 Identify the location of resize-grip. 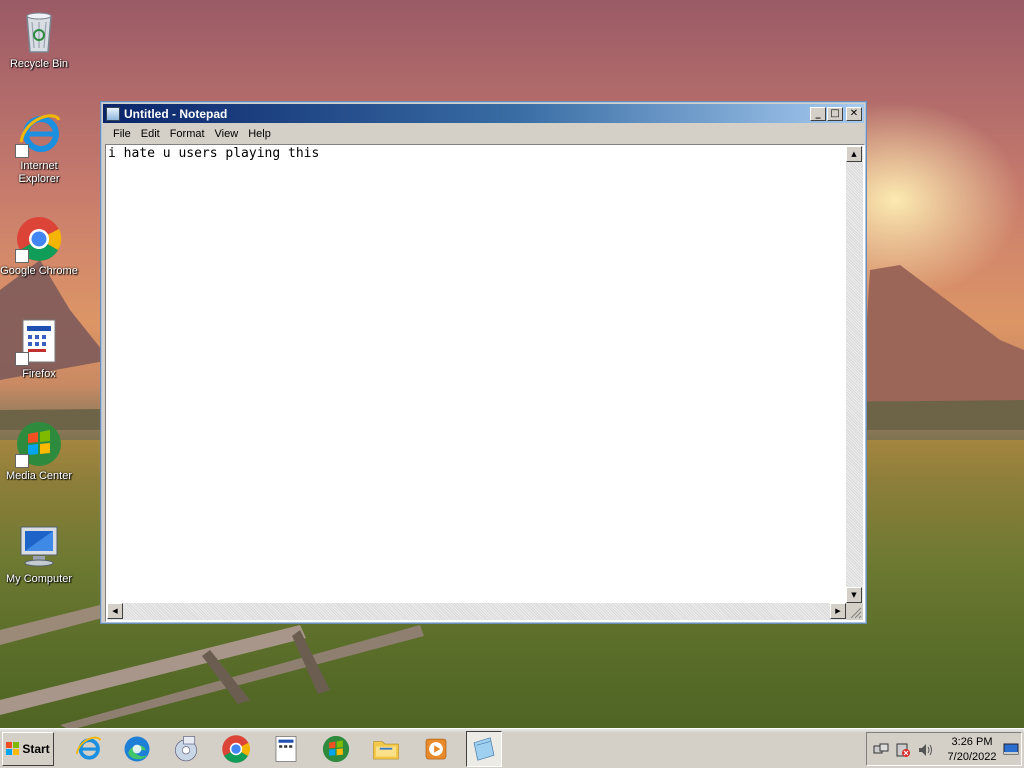
(854, 611).